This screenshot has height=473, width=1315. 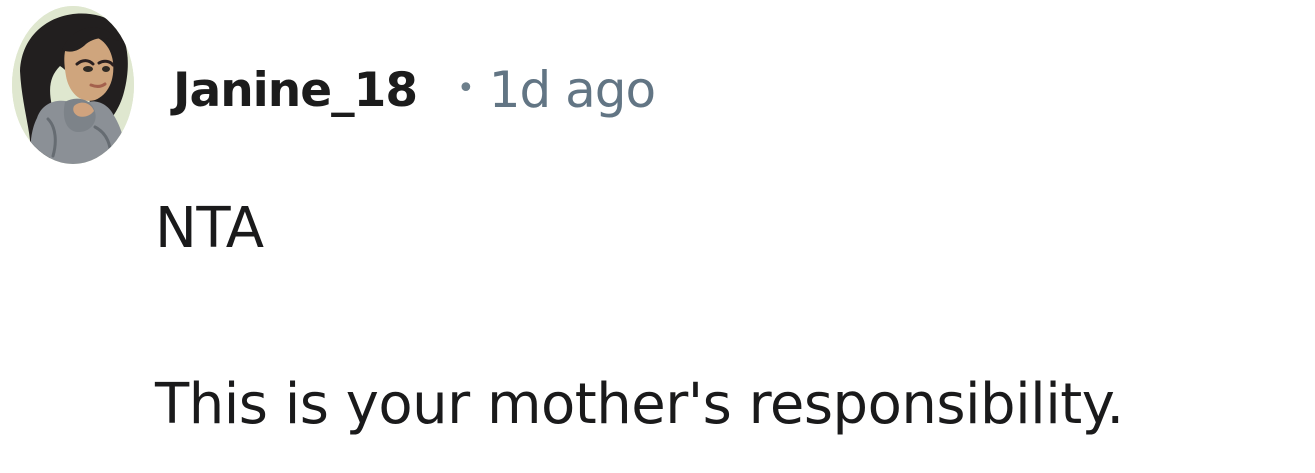 I want to click on username: Janine_18, so click(x=295, y=90).